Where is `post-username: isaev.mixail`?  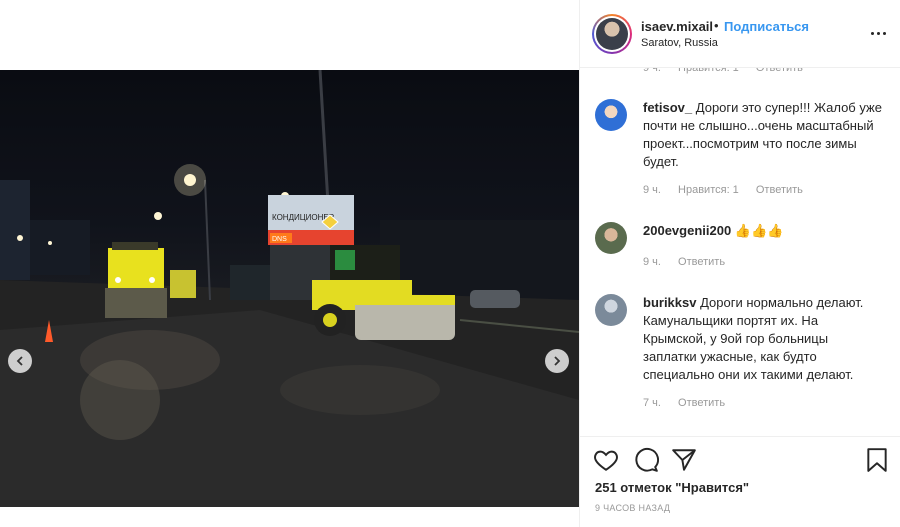
post-username: isaev.mixail is located at coordinates (677, 26).